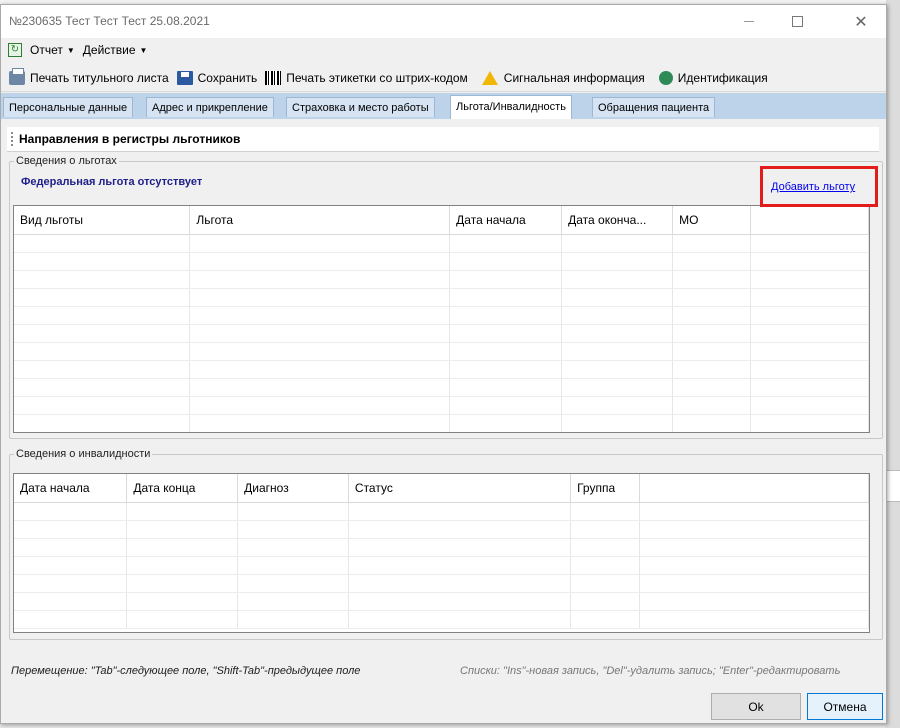  Describe the element at coordinates (66, 161) in the screenshot. I see `benefits-legend: Сведения о льготах` at that location.